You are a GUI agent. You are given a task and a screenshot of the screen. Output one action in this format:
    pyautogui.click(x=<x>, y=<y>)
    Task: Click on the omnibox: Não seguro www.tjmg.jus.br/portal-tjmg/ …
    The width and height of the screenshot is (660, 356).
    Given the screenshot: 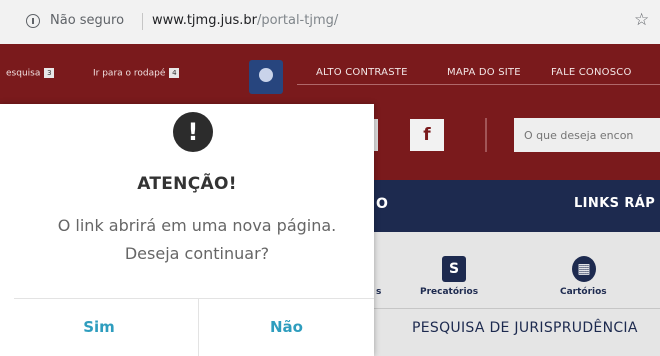 What is the action you would take?
    pyautogui.click(x=334, y=22)
    